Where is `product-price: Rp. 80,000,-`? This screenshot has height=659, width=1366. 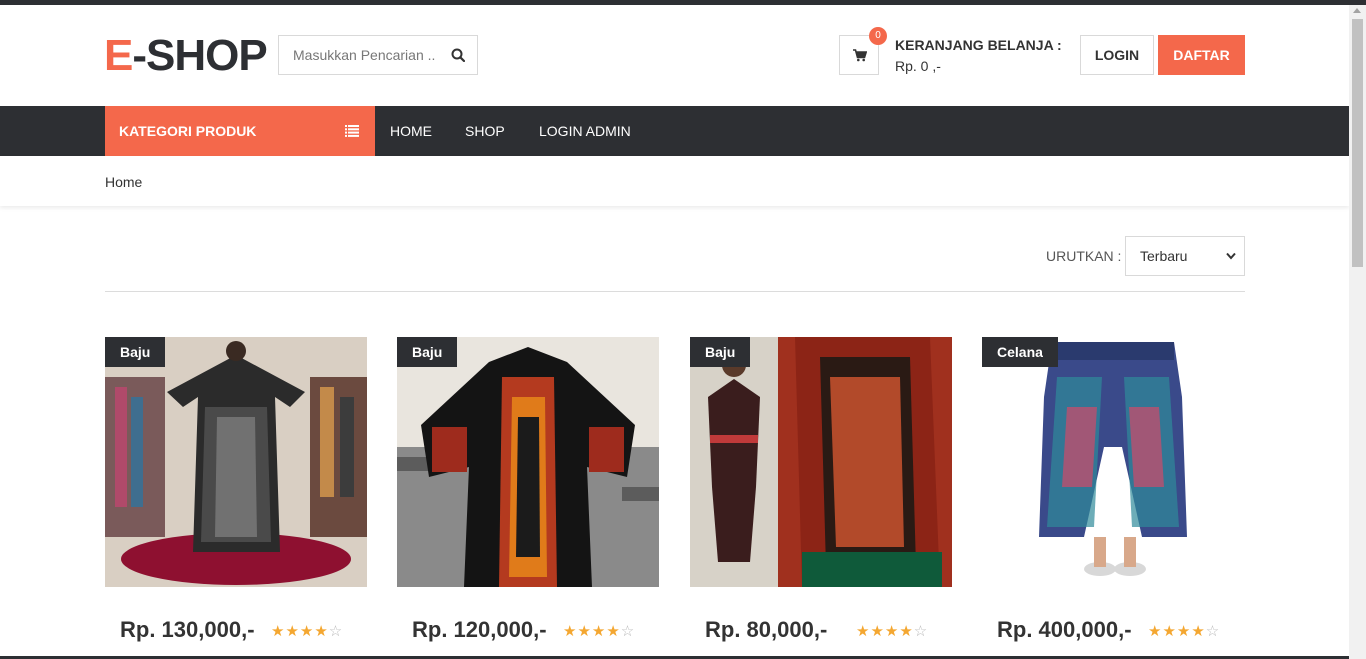 product-price: Rp. 80,000,- is located at coordinates (766, 629).